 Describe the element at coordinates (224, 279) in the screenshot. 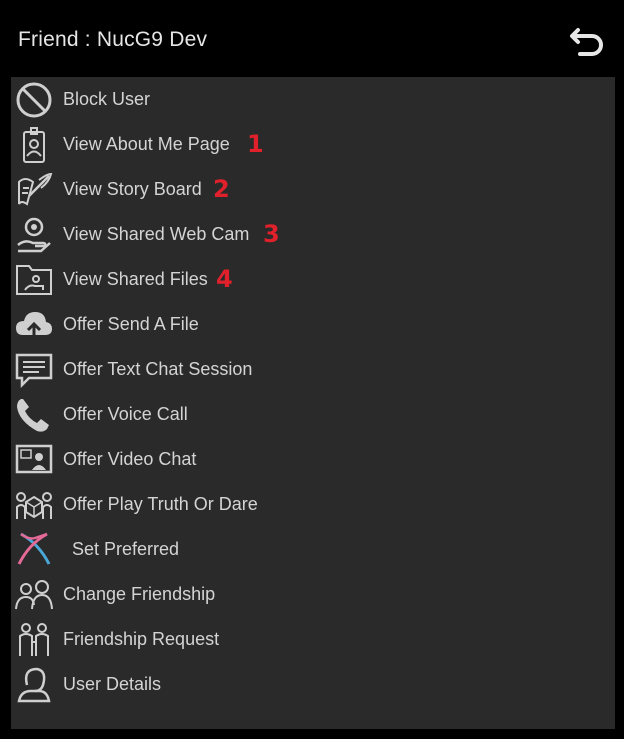

I see `step-badge: 4` at that location.